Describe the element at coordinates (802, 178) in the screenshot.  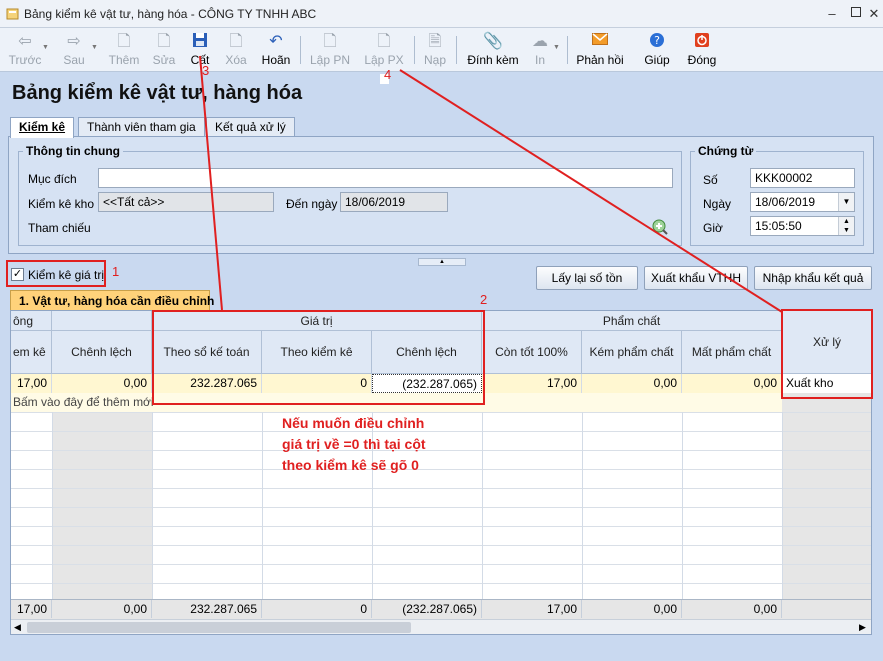
I see `voucher-number-input: KKK00002` at that location.